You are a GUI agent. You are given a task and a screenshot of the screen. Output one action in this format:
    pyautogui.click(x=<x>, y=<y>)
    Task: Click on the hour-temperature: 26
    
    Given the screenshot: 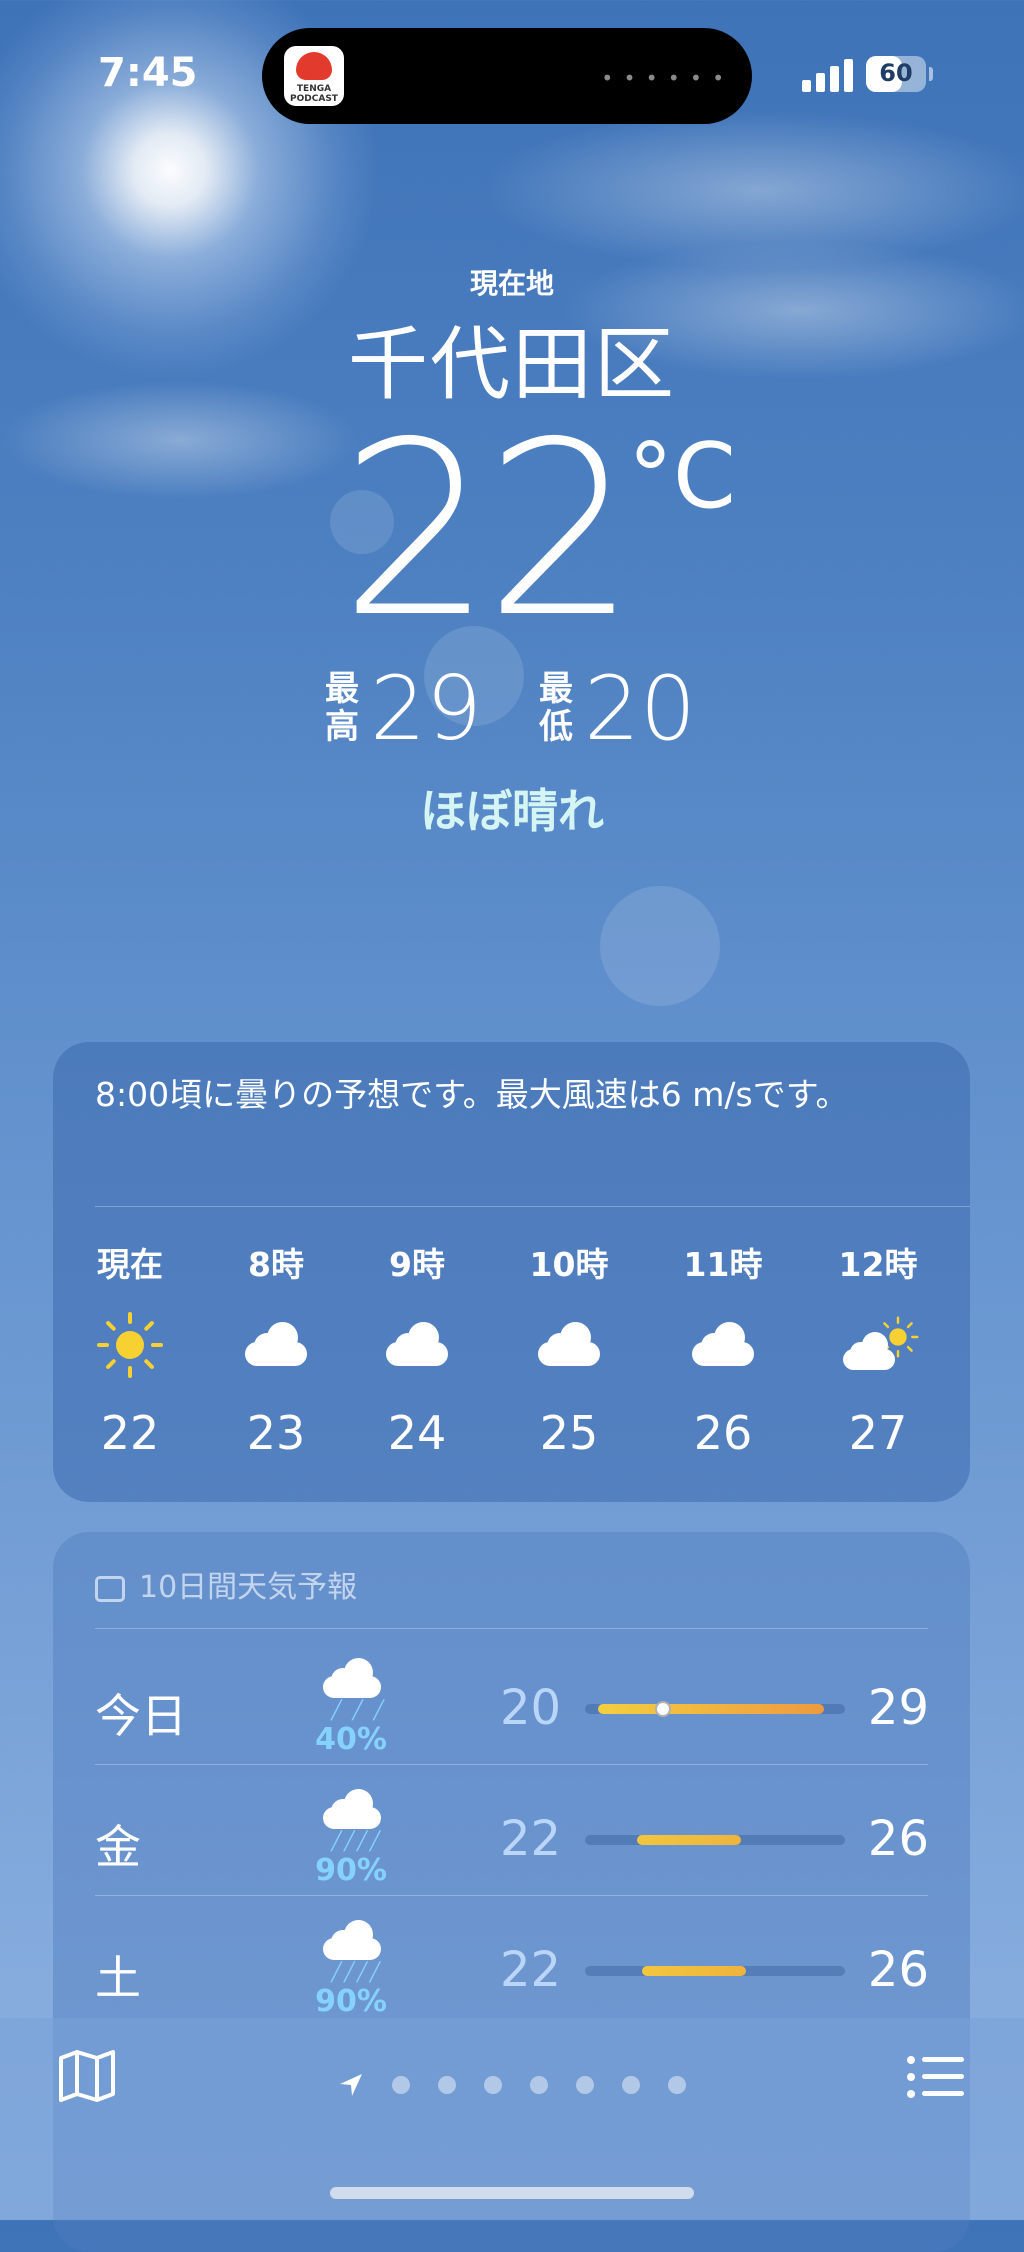 What is the action you would take?
    pyautogui.click(x=723, y=1433)
    